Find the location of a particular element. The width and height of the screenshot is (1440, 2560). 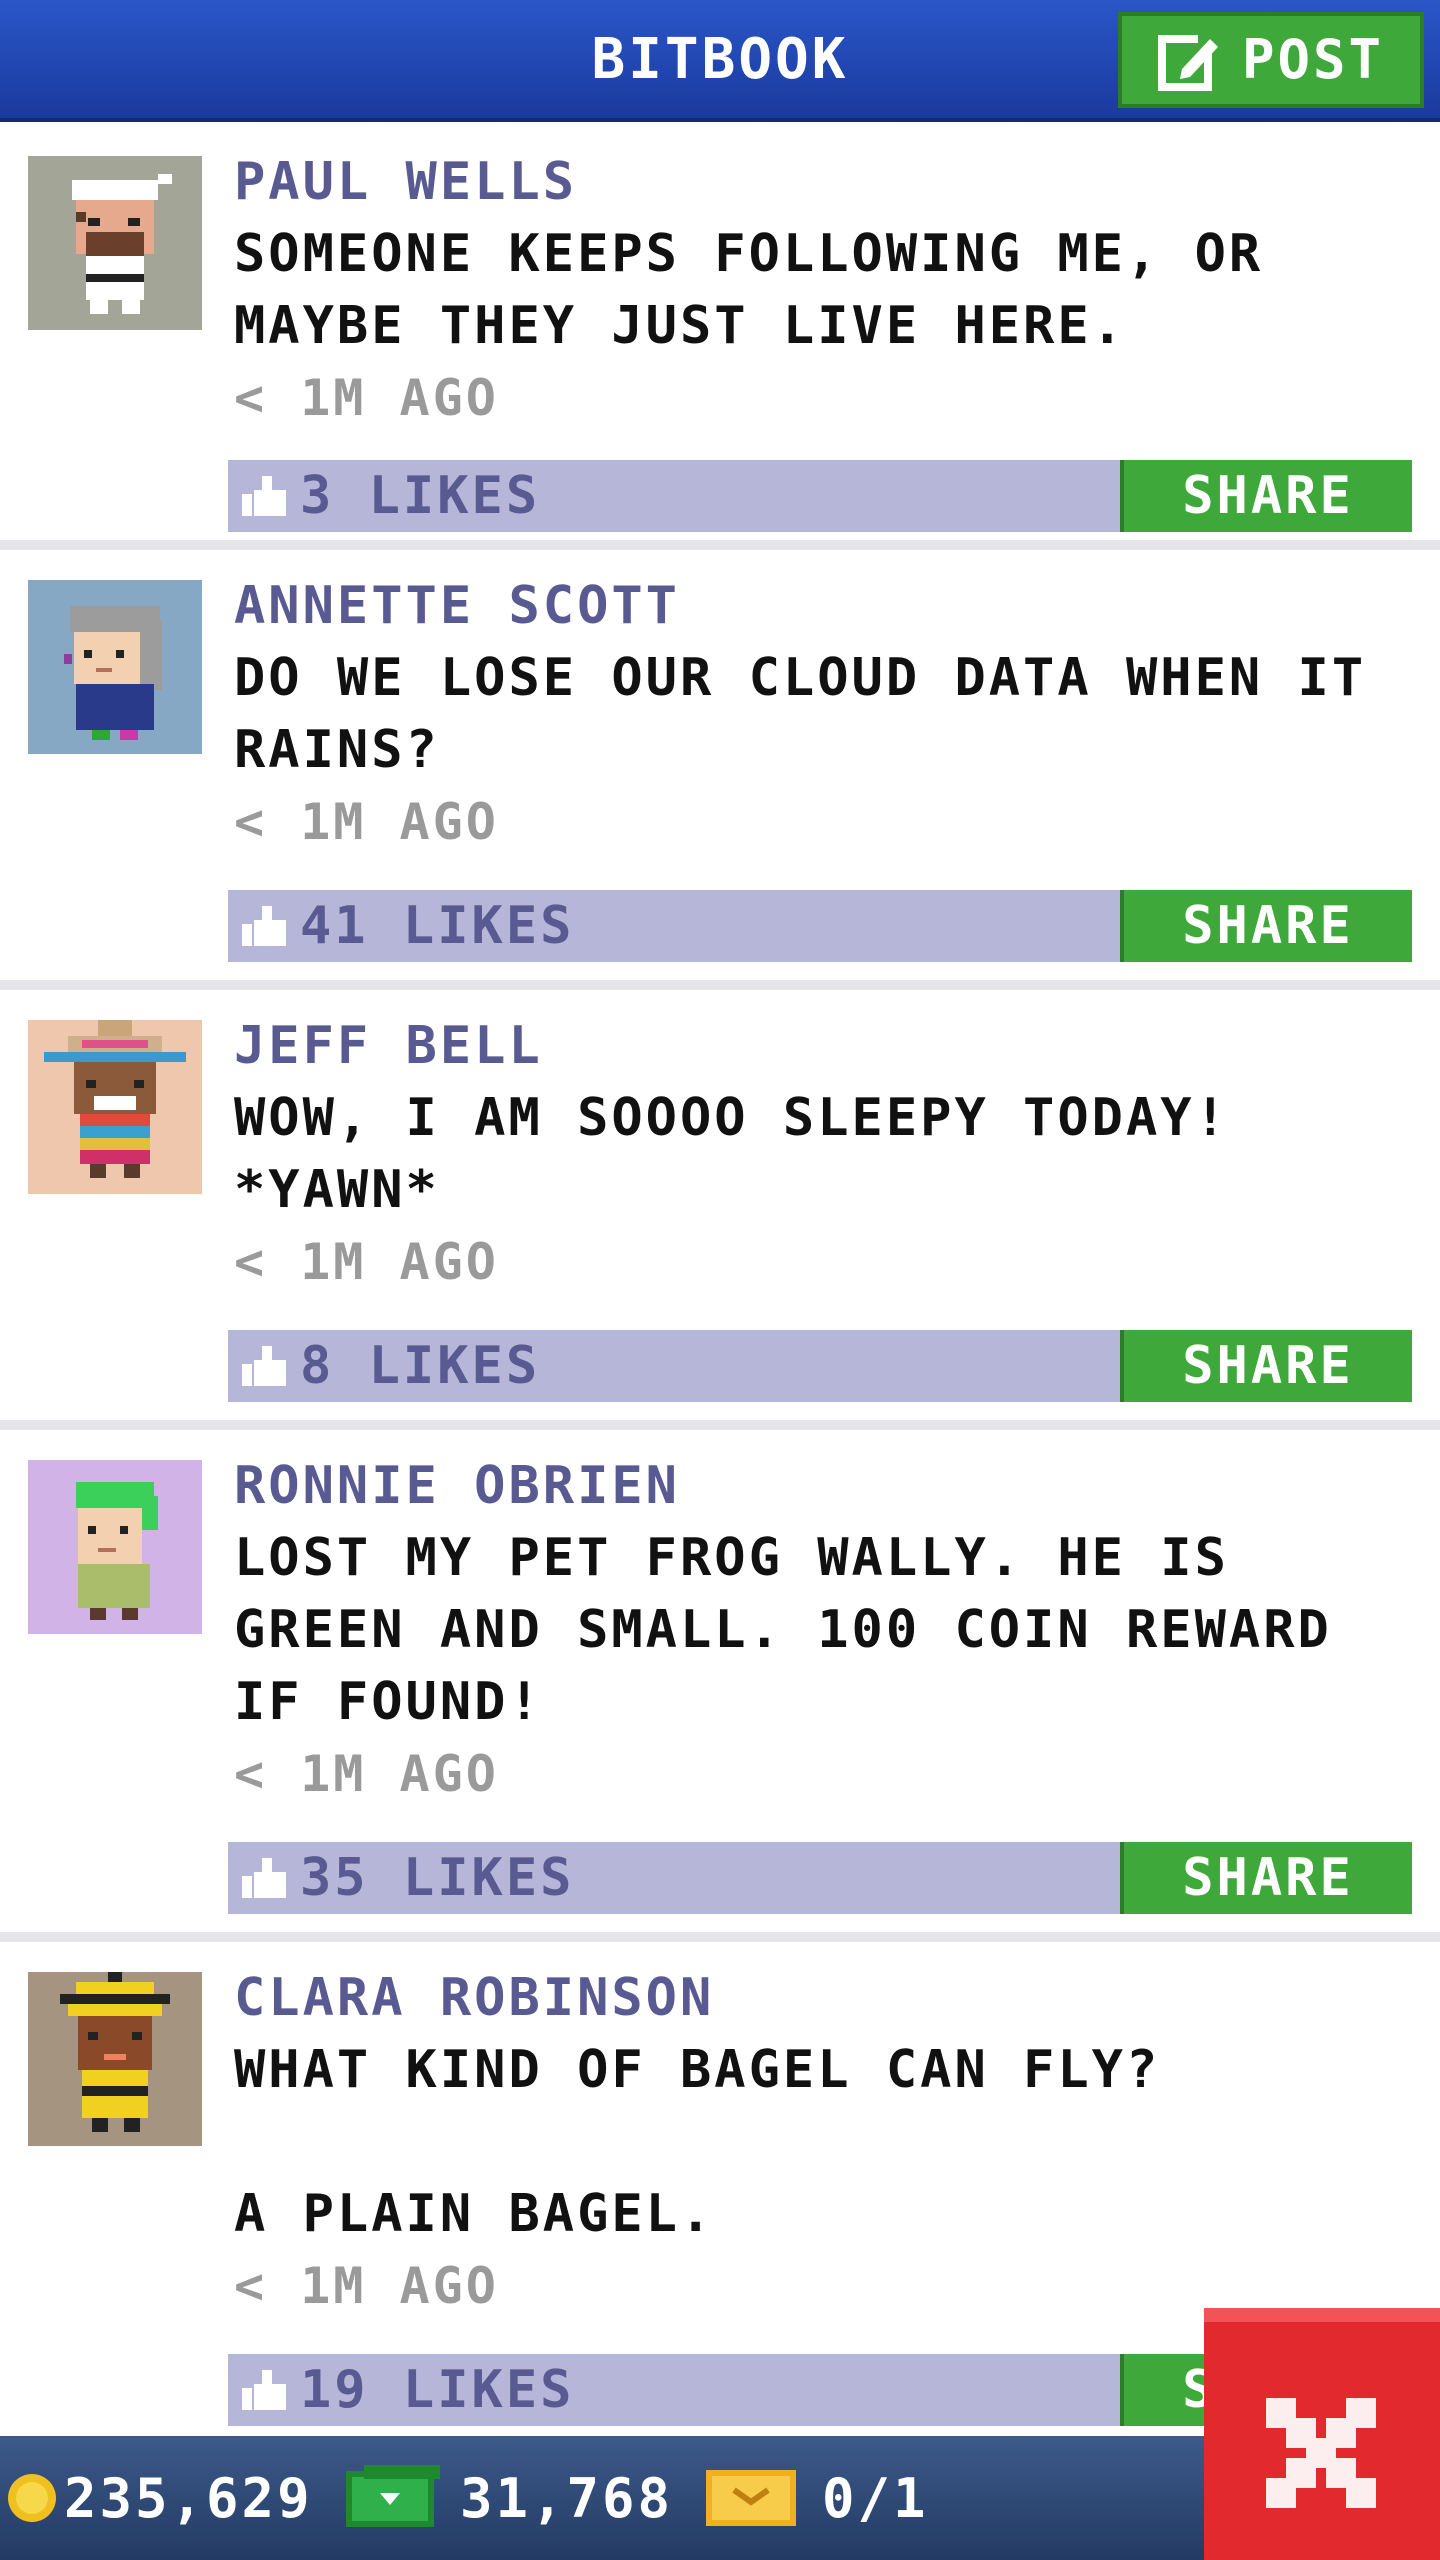

post-author: ANNETTE SCOTT is located at coordinates (824, 606).